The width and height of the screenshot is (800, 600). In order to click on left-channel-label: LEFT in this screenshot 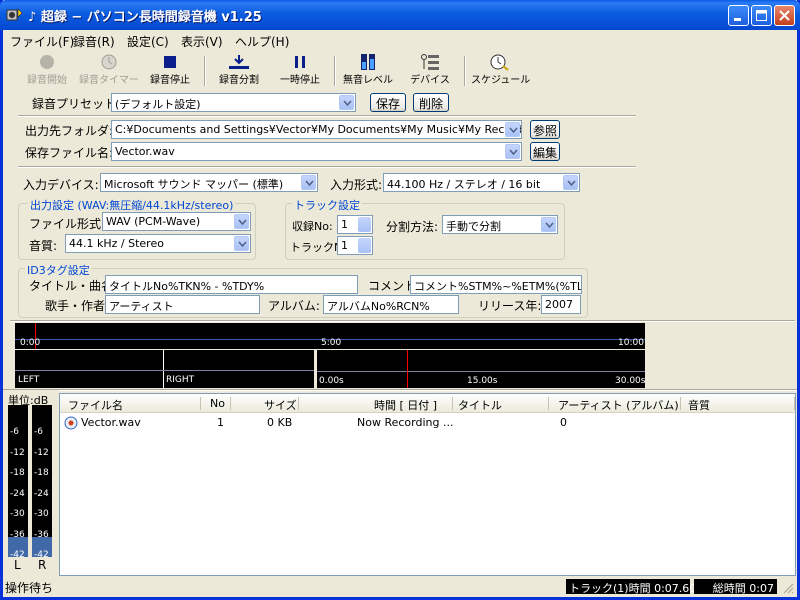, I will do `click(29, 380)`.